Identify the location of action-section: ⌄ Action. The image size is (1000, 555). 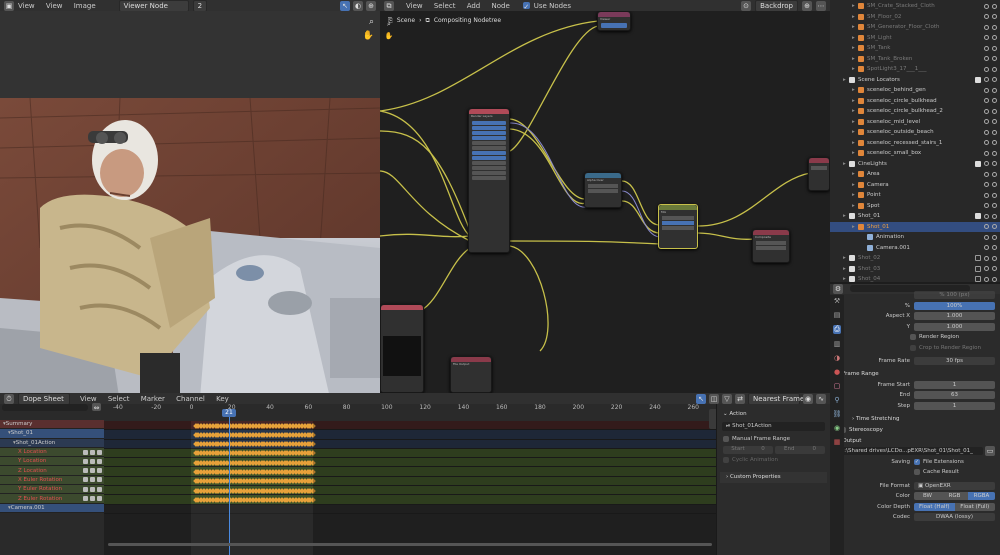
(773, 413).